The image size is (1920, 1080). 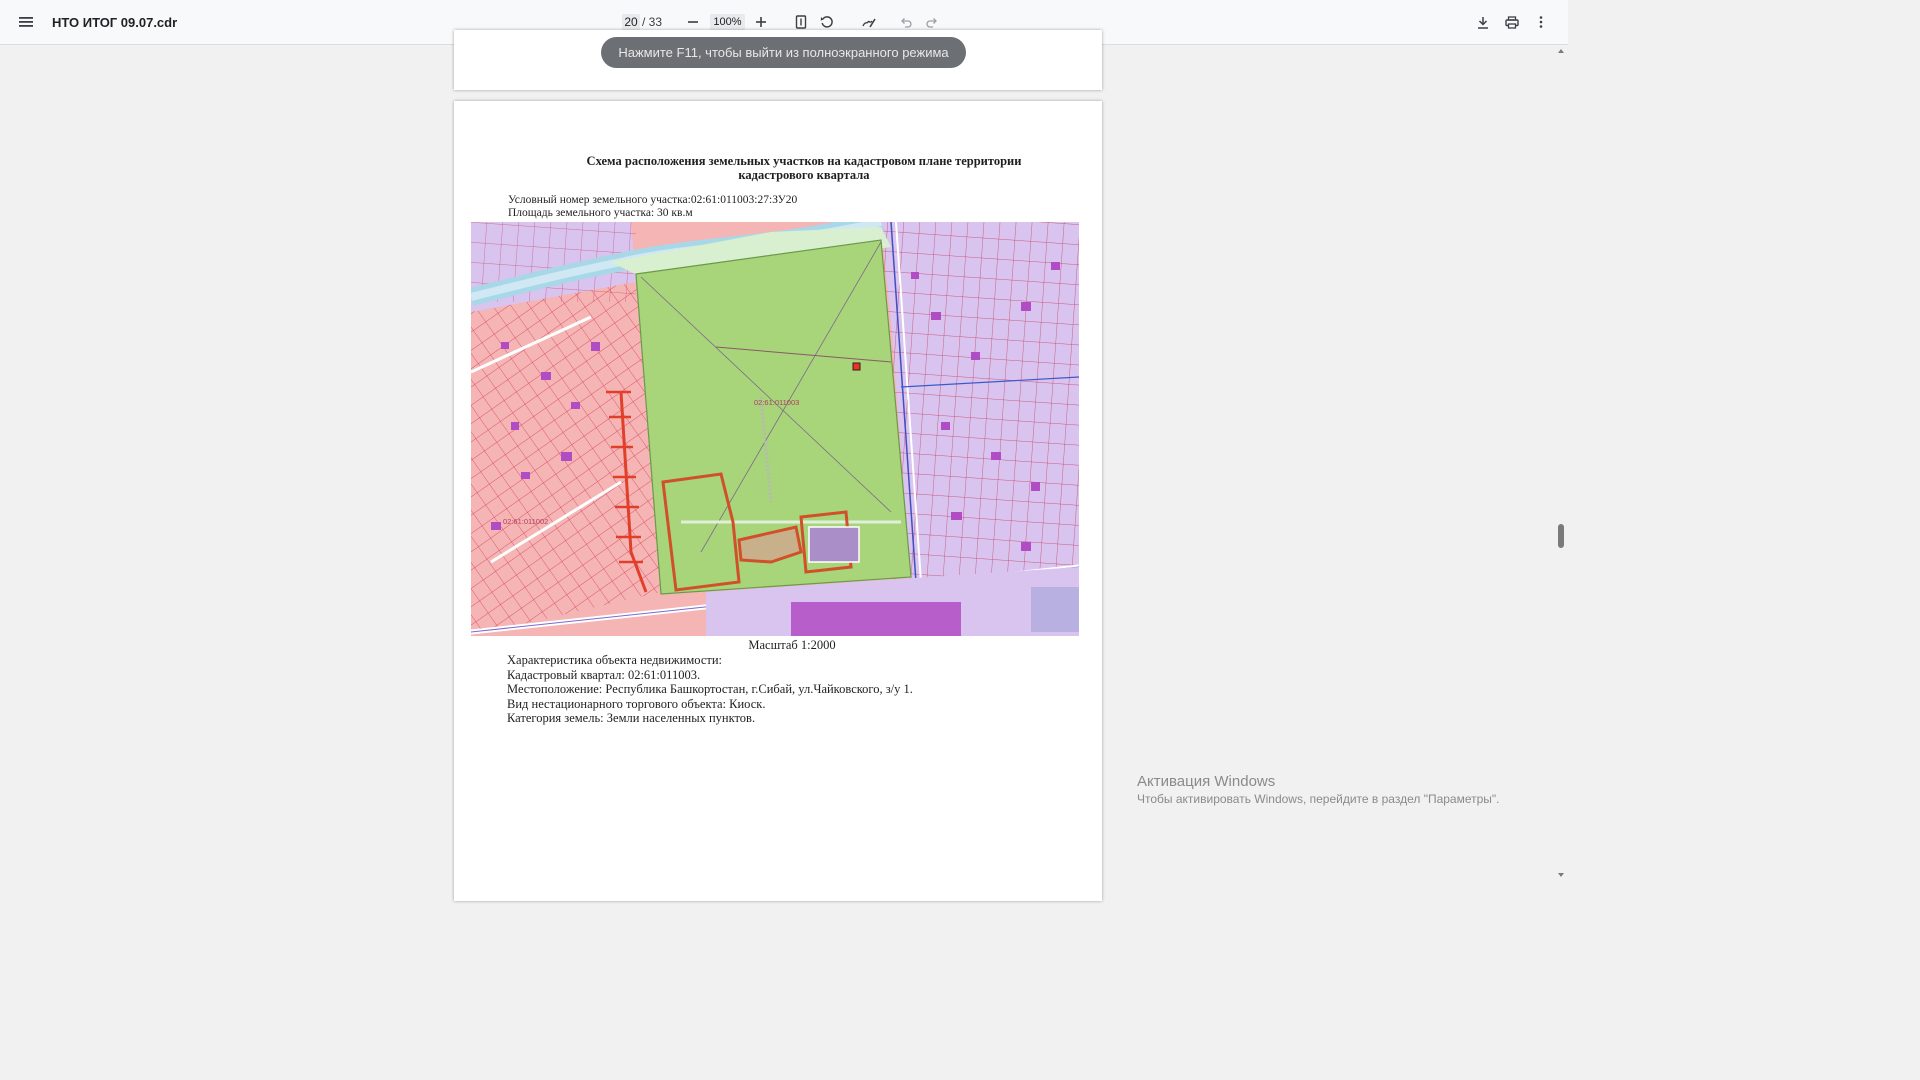 What do you see at coordinates (652, 22) in the screenshot?
I see `page-total: / 33` at bounding box center [652, 22].